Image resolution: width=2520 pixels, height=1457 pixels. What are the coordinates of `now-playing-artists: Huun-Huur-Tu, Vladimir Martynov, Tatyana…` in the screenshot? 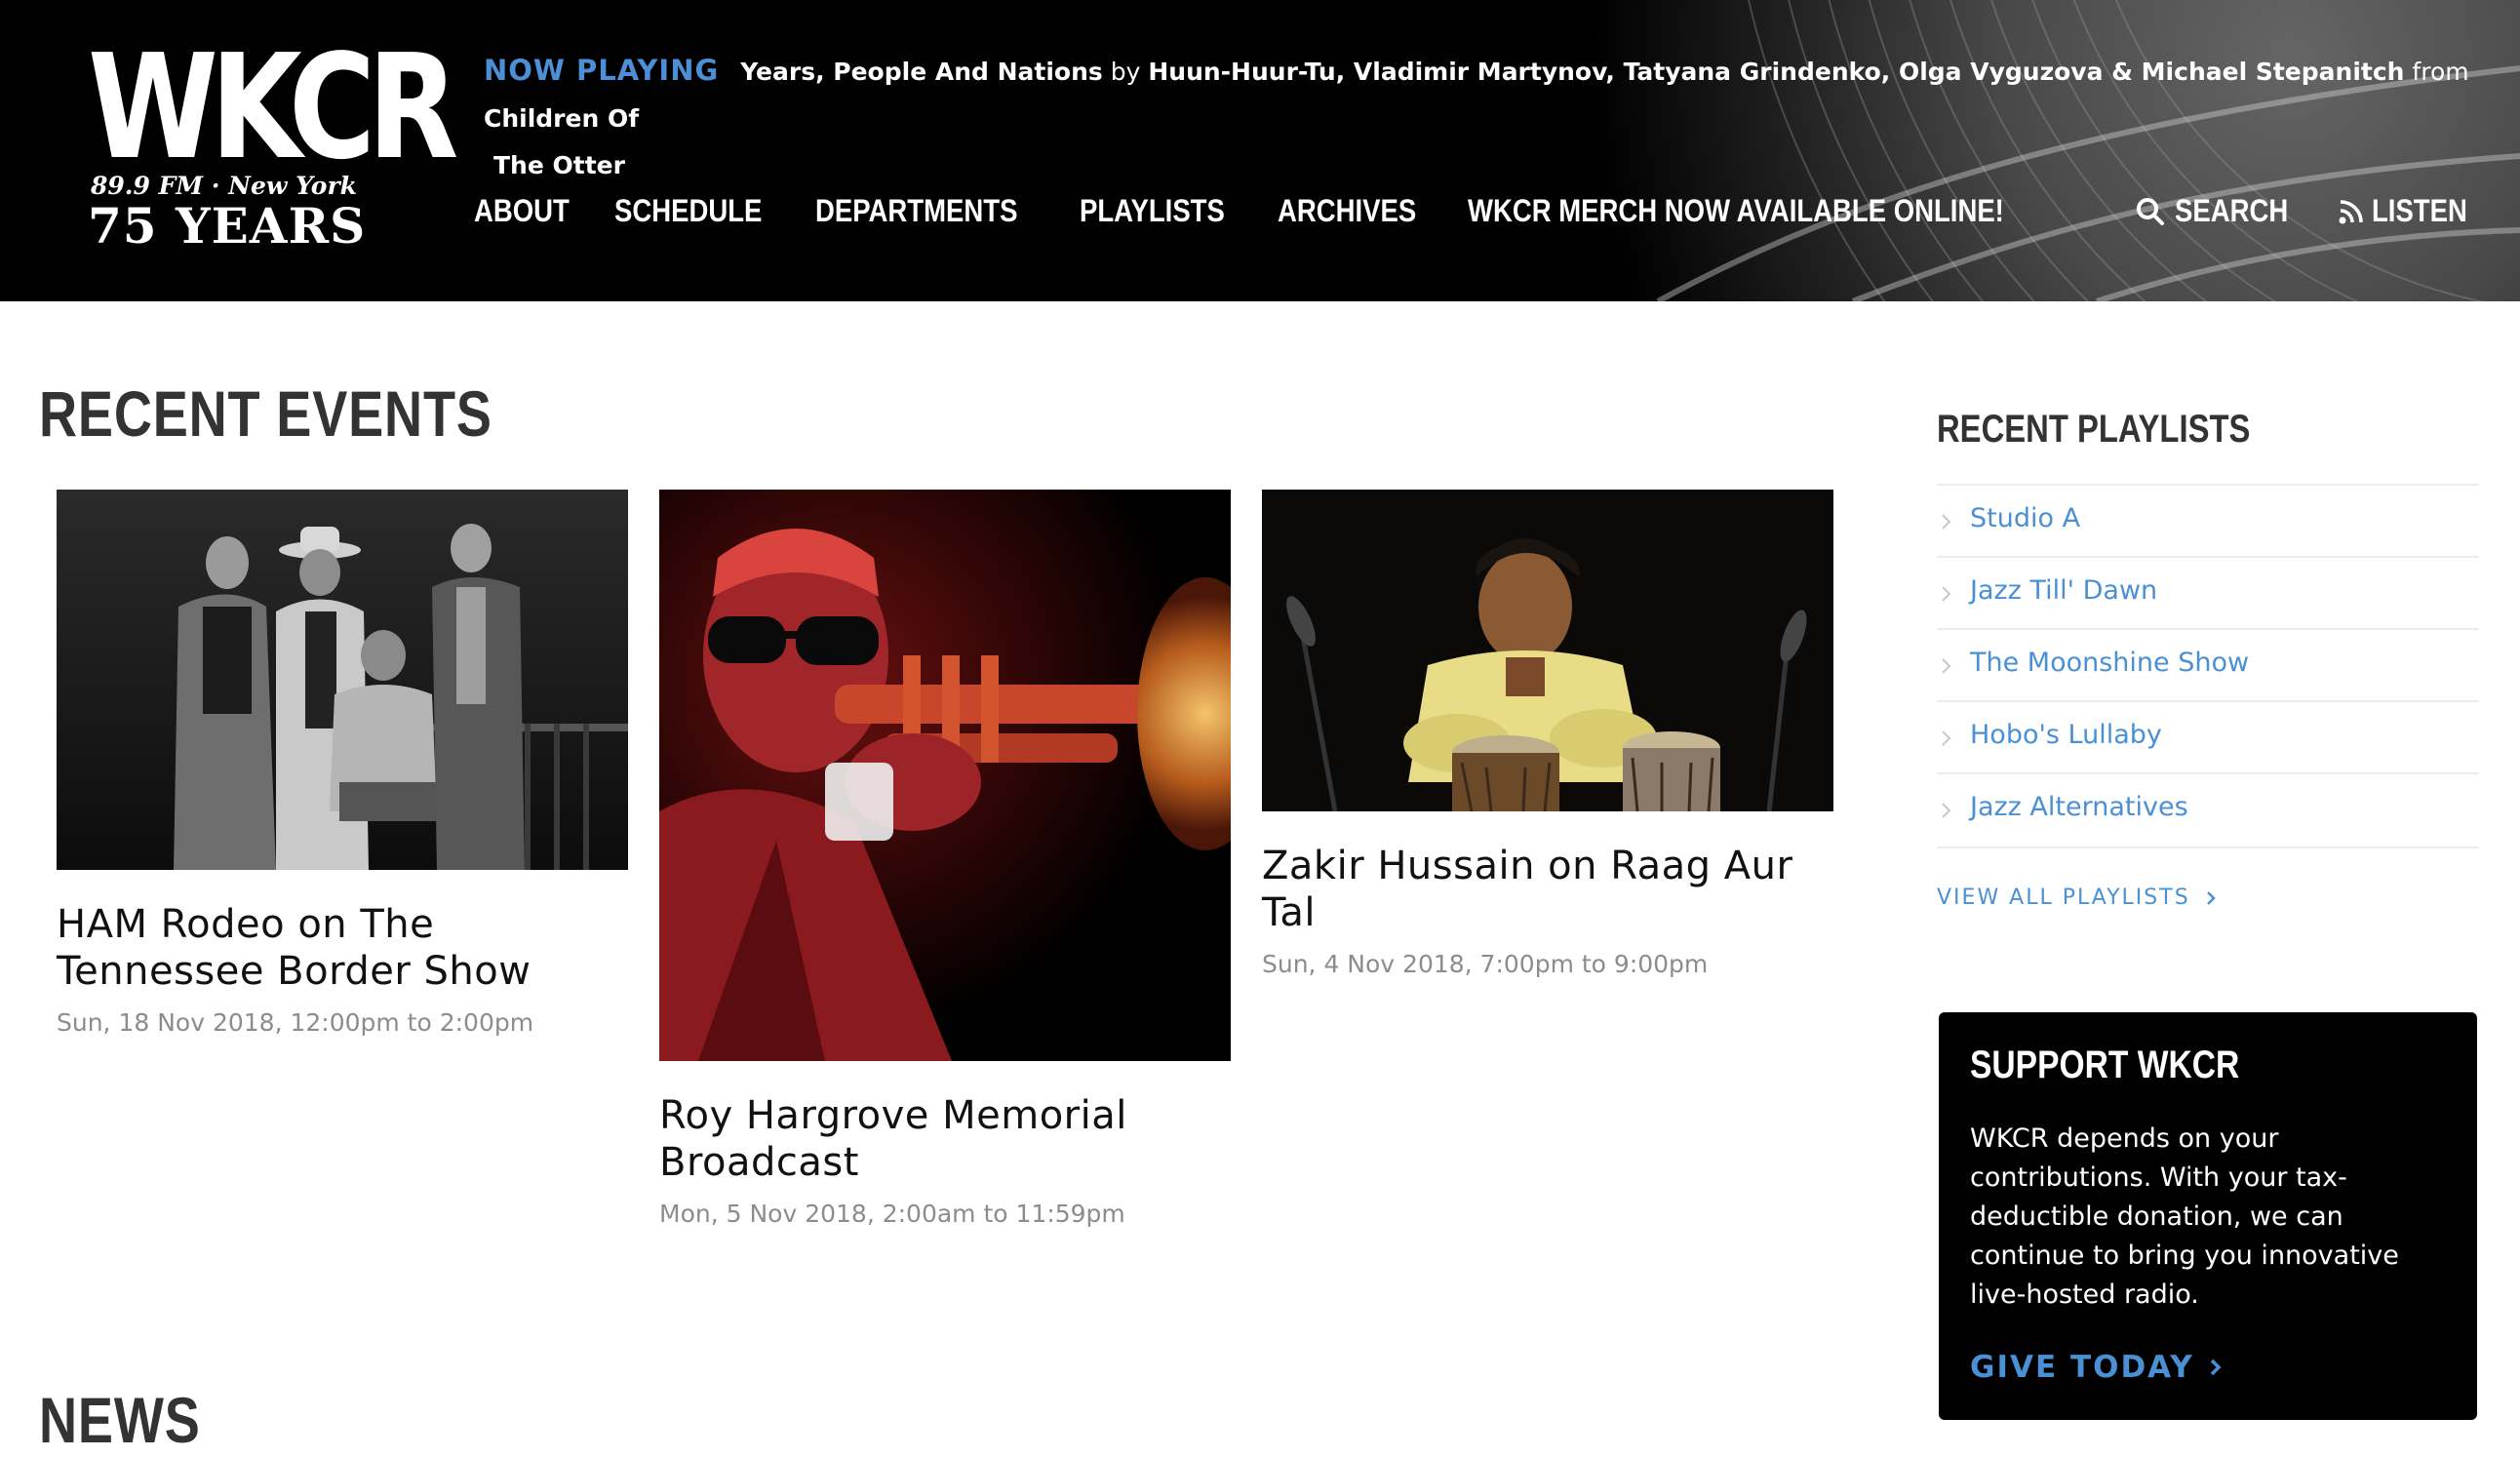 It's located at (1776, 72).